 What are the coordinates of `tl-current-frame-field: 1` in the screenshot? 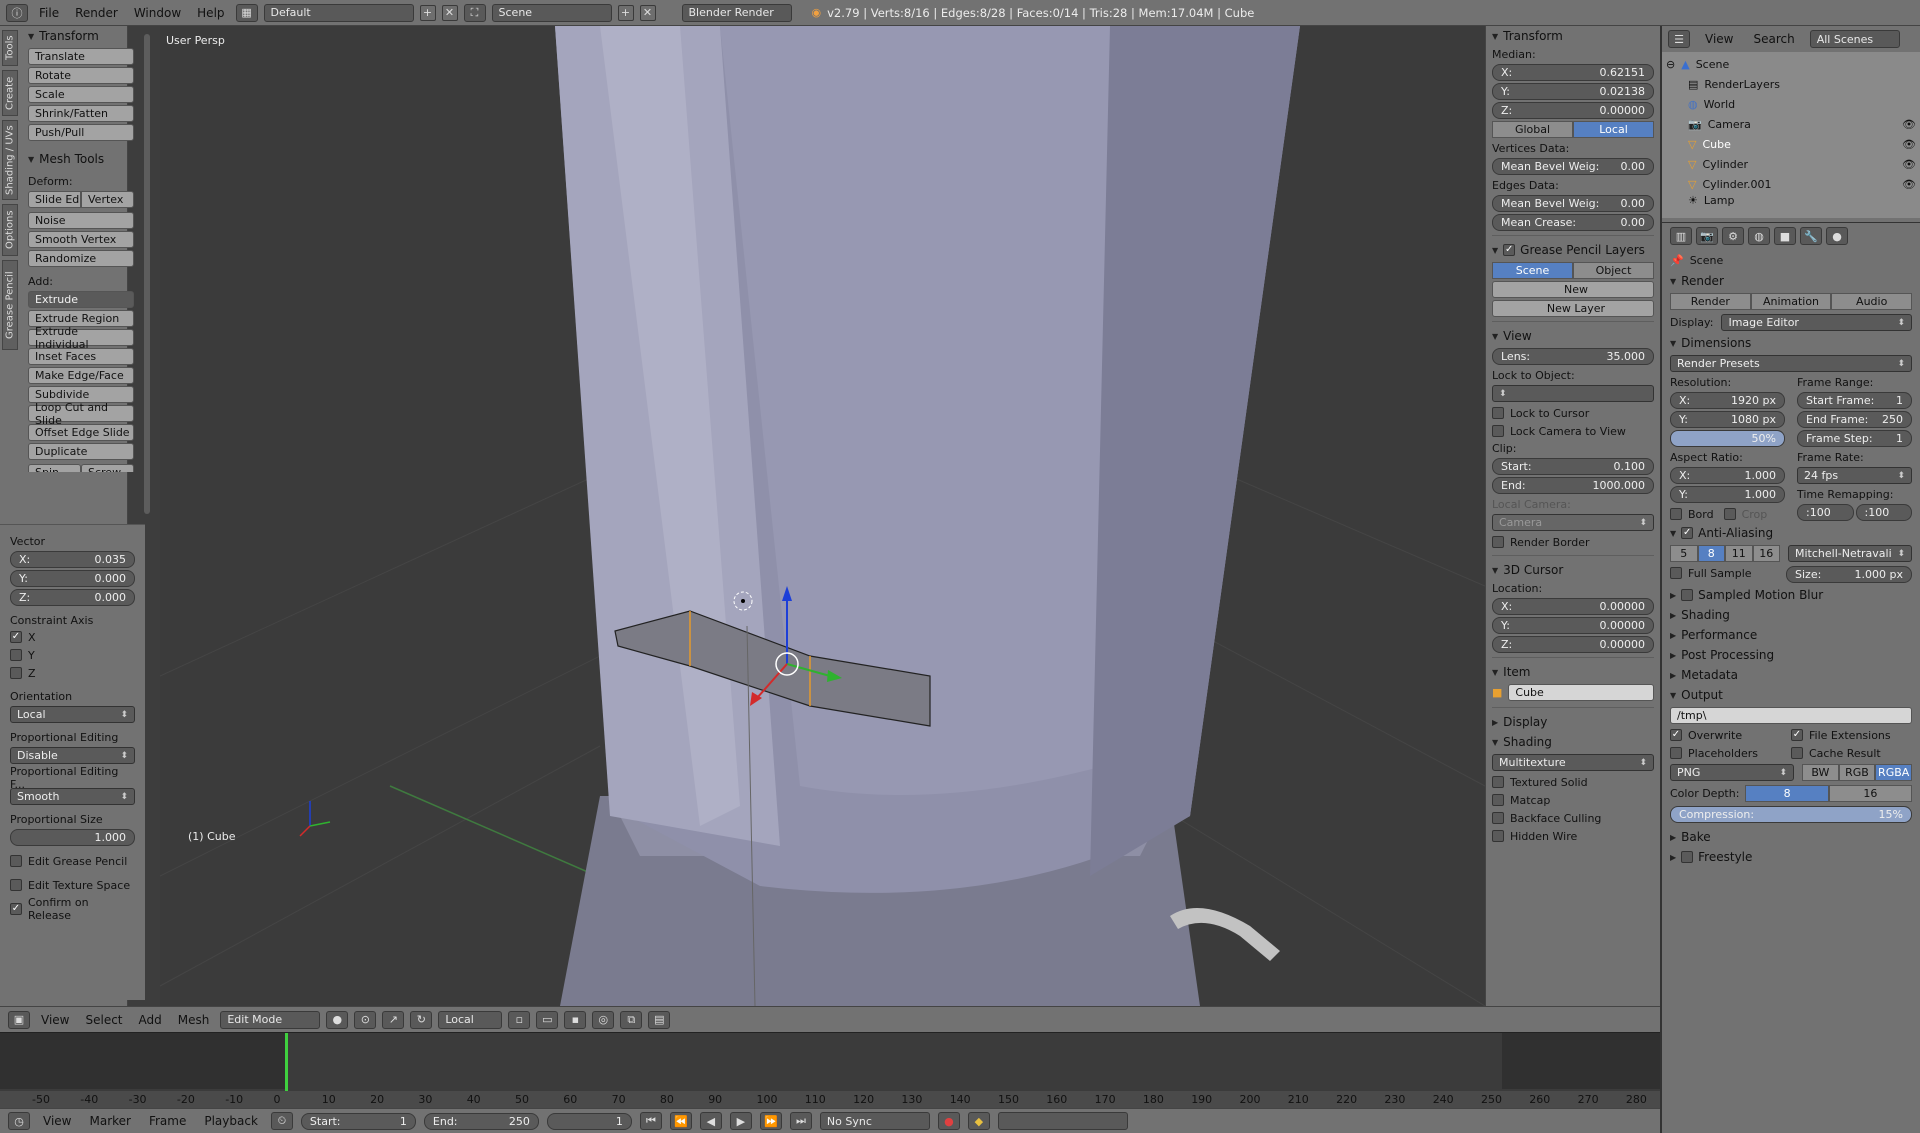 It's located at (619, 1121).